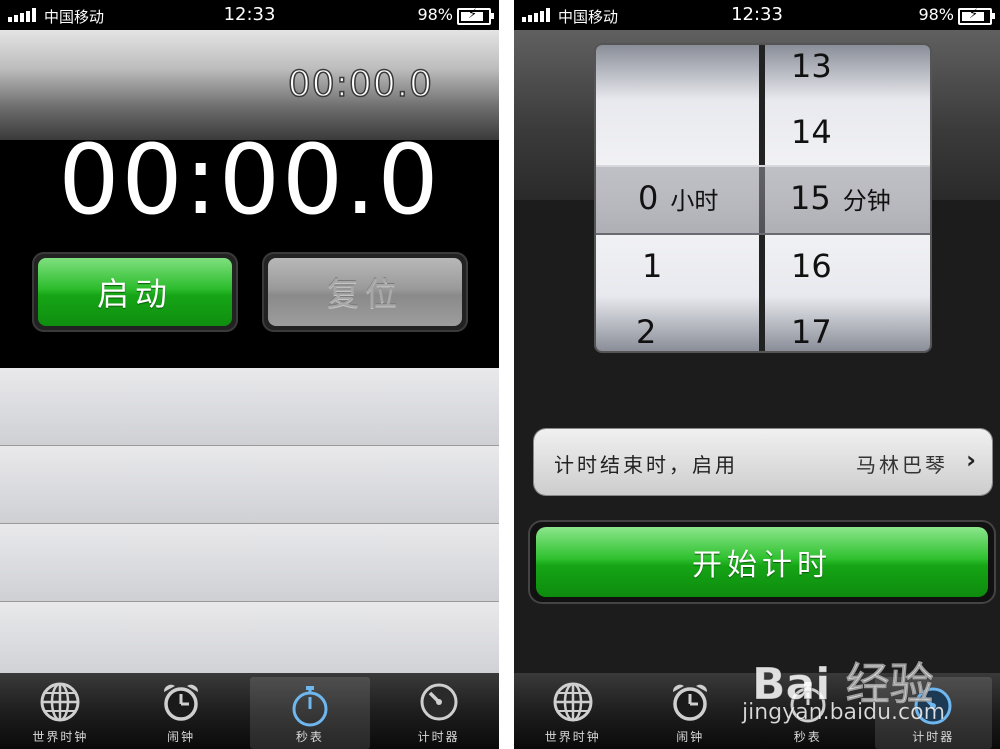 This screenshot has height=749, width=1000. What do you see at coordinates (694, 201) in the screenshot?
I see `hours-unit: 小时` at bounding box center [694, 201].